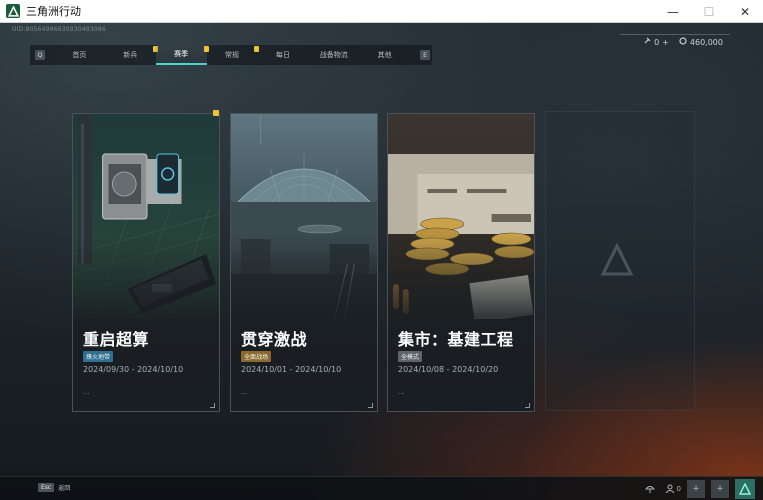 This screenshot has height=500, width=763. What do you see at coordinates (709, 11) in the screenshot?
I see `maximize-button: ☐` at bounding box center [709, 11].